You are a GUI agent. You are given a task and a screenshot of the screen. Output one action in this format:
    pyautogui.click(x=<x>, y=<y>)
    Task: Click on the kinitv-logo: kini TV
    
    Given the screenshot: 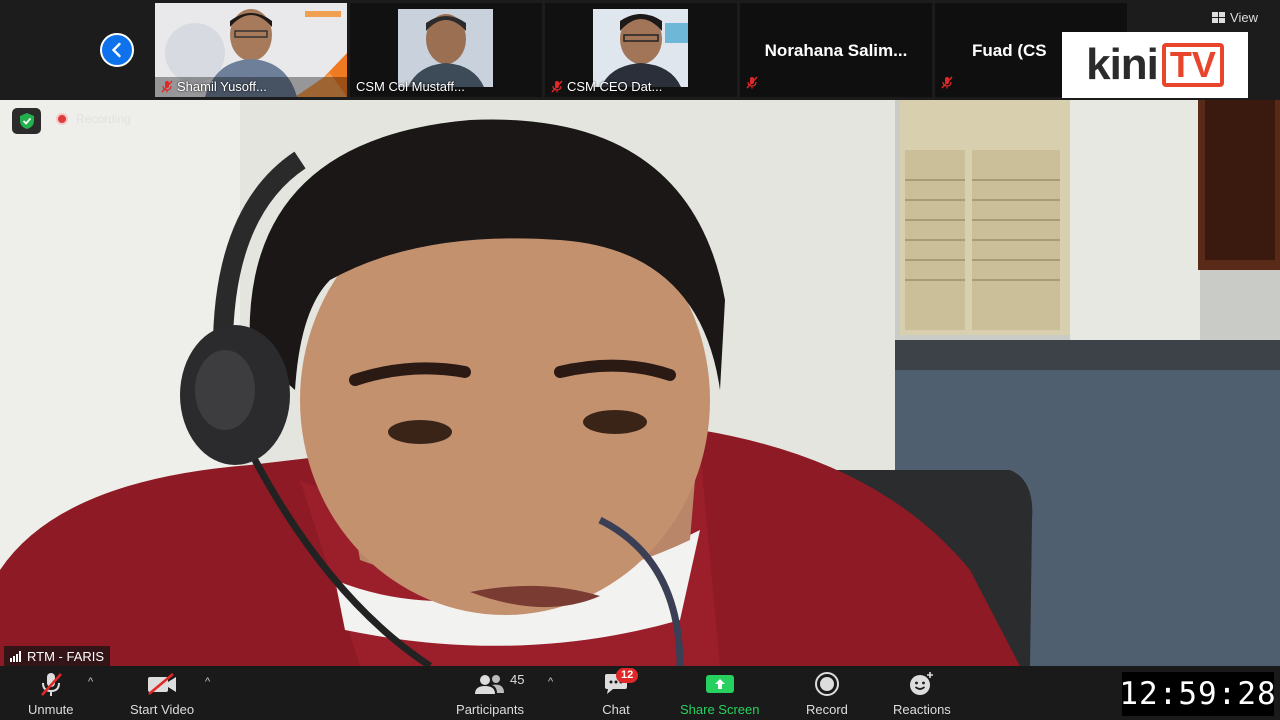 What is the action you would take?
    pyautogui.click(x=1155, y=65)
    